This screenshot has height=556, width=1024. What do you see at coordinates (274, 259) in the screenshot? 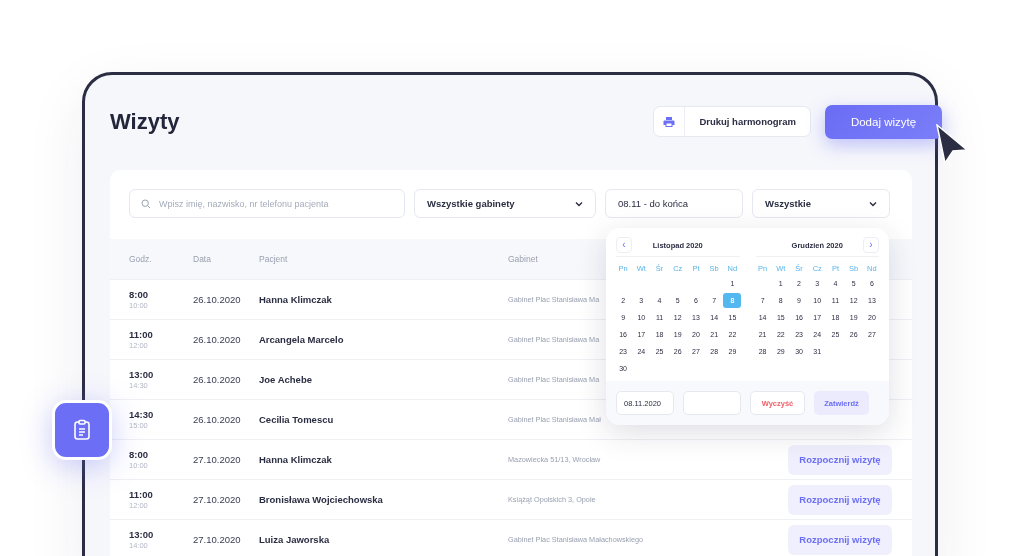
I see `column-header: Pacjent` at bounding box center [274, 259].